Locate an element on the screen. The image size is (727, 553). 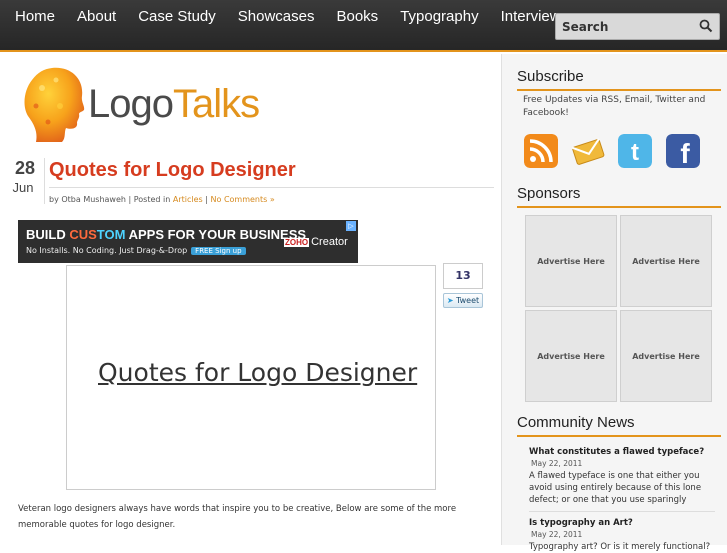
twitter-icon: t is located at coordinates (635, 151).